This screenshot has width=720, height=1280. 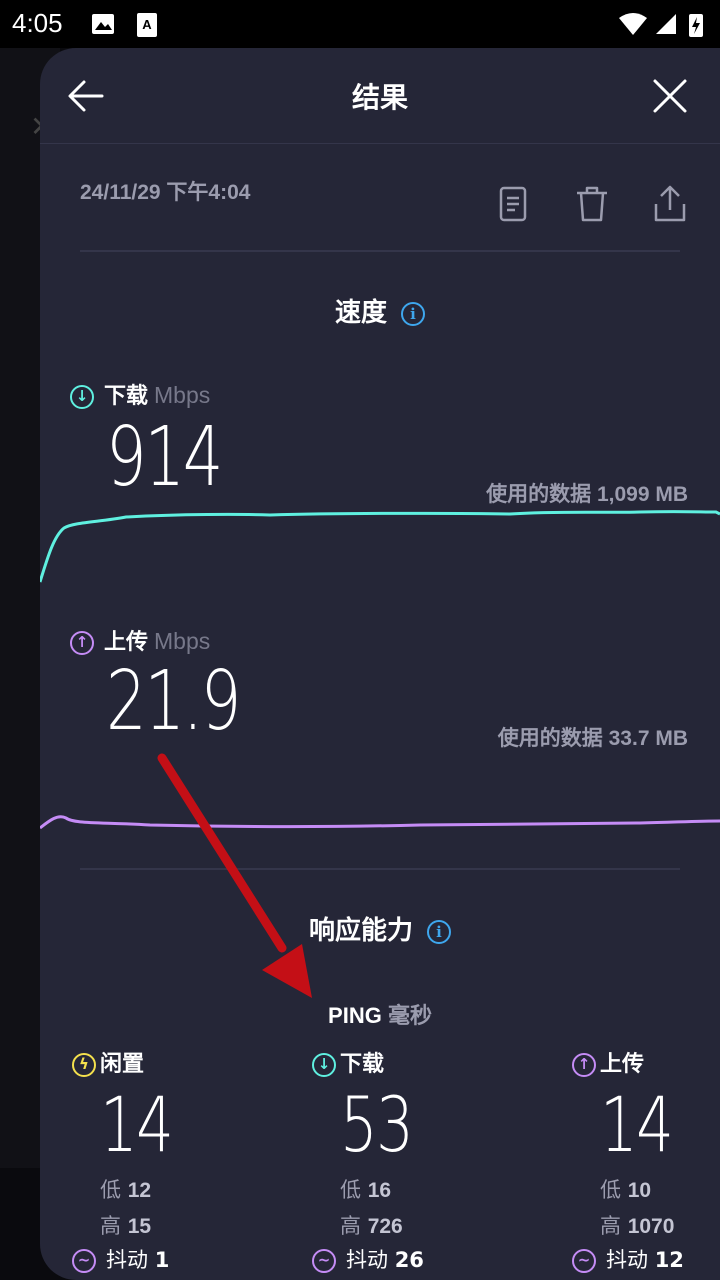 I want to click on annotation-arrow, so click(x=234, y=875).